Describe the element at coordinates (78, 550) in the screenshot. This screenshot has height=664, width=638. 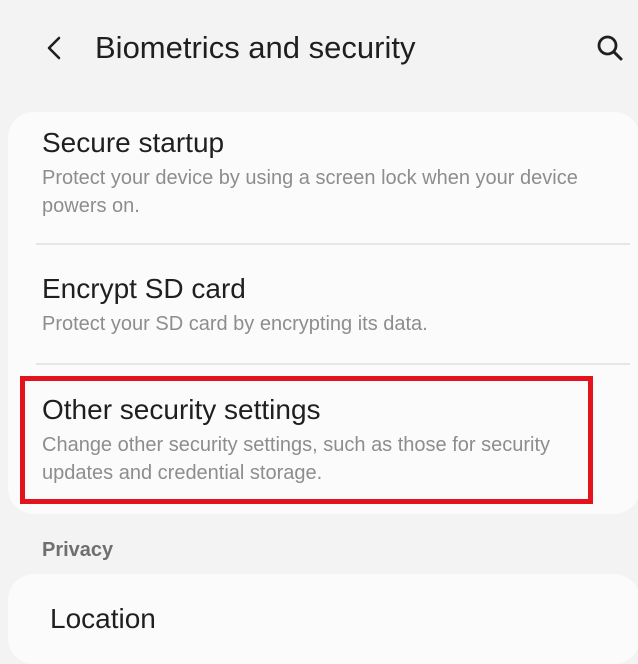
I see `section-header-privacy: Privacy` at that location.